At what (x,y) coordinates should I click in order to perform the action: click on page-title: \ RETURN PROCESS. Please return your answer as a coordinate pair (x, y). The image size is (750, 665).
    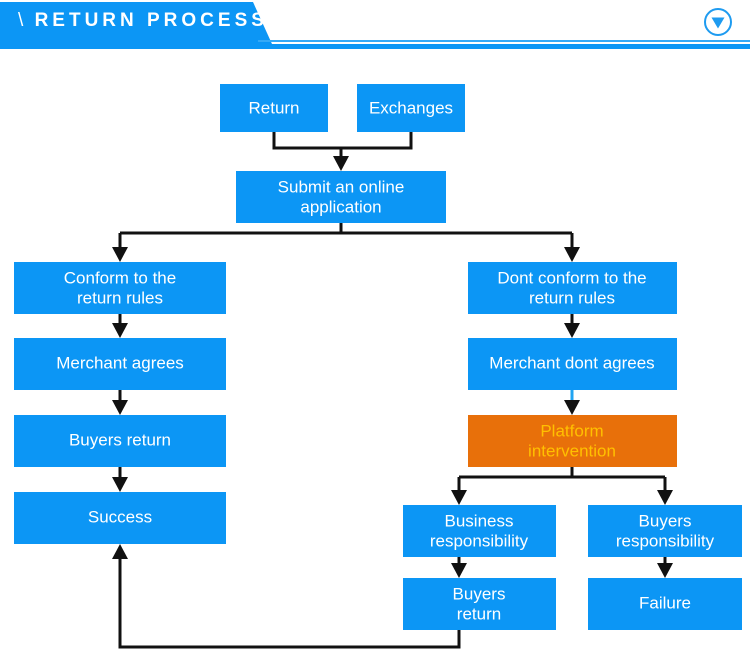
    Looking at the image, I should click on (143, 21).